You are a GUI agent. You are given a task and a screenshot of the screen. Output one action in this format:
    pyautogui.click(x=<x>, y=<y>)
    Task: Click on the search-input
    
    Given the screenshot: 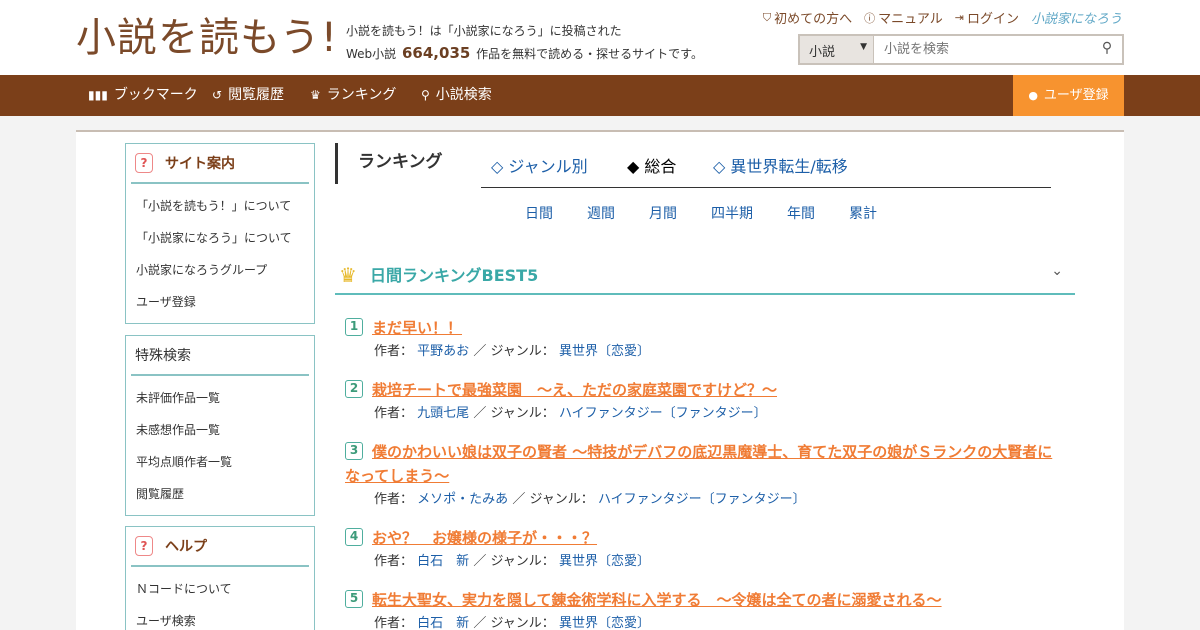 What is the action you would take?
    pyautogui.click(x=983, y=49)
    